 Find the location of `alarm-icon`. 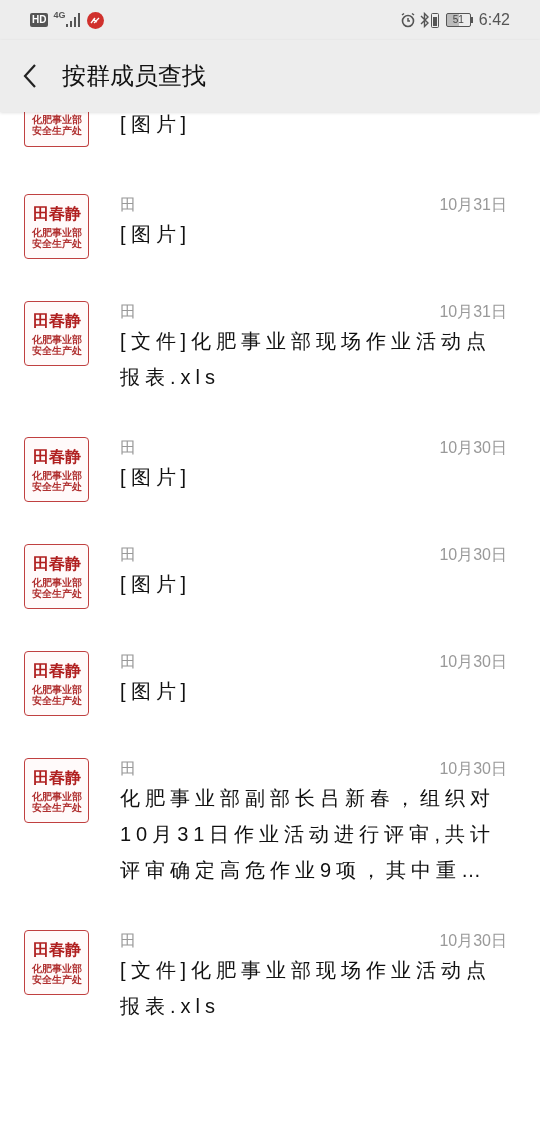

alarm-icon is located at coordinates (407, 20).